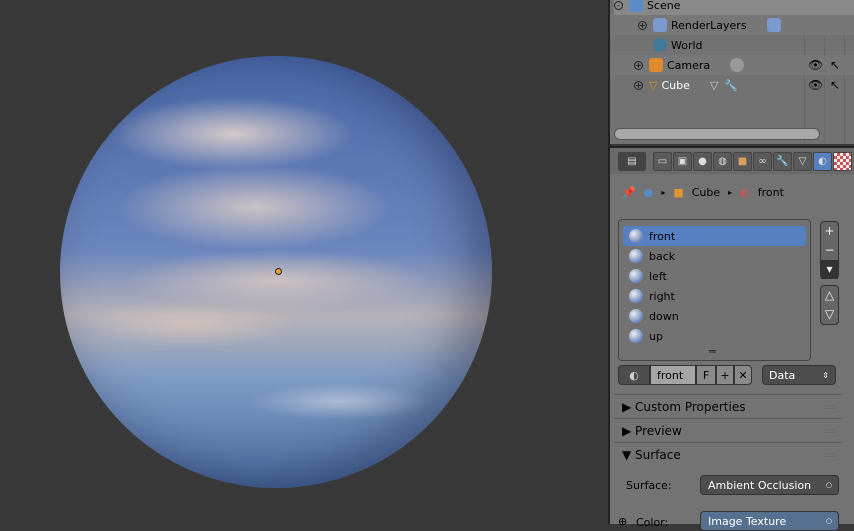 The height and width of the screenshot is (531, 854). What do you see at coordinates (829, 231) in the screenshot?
I see `add-slot-icon: +` at bounding box center [829, 231].